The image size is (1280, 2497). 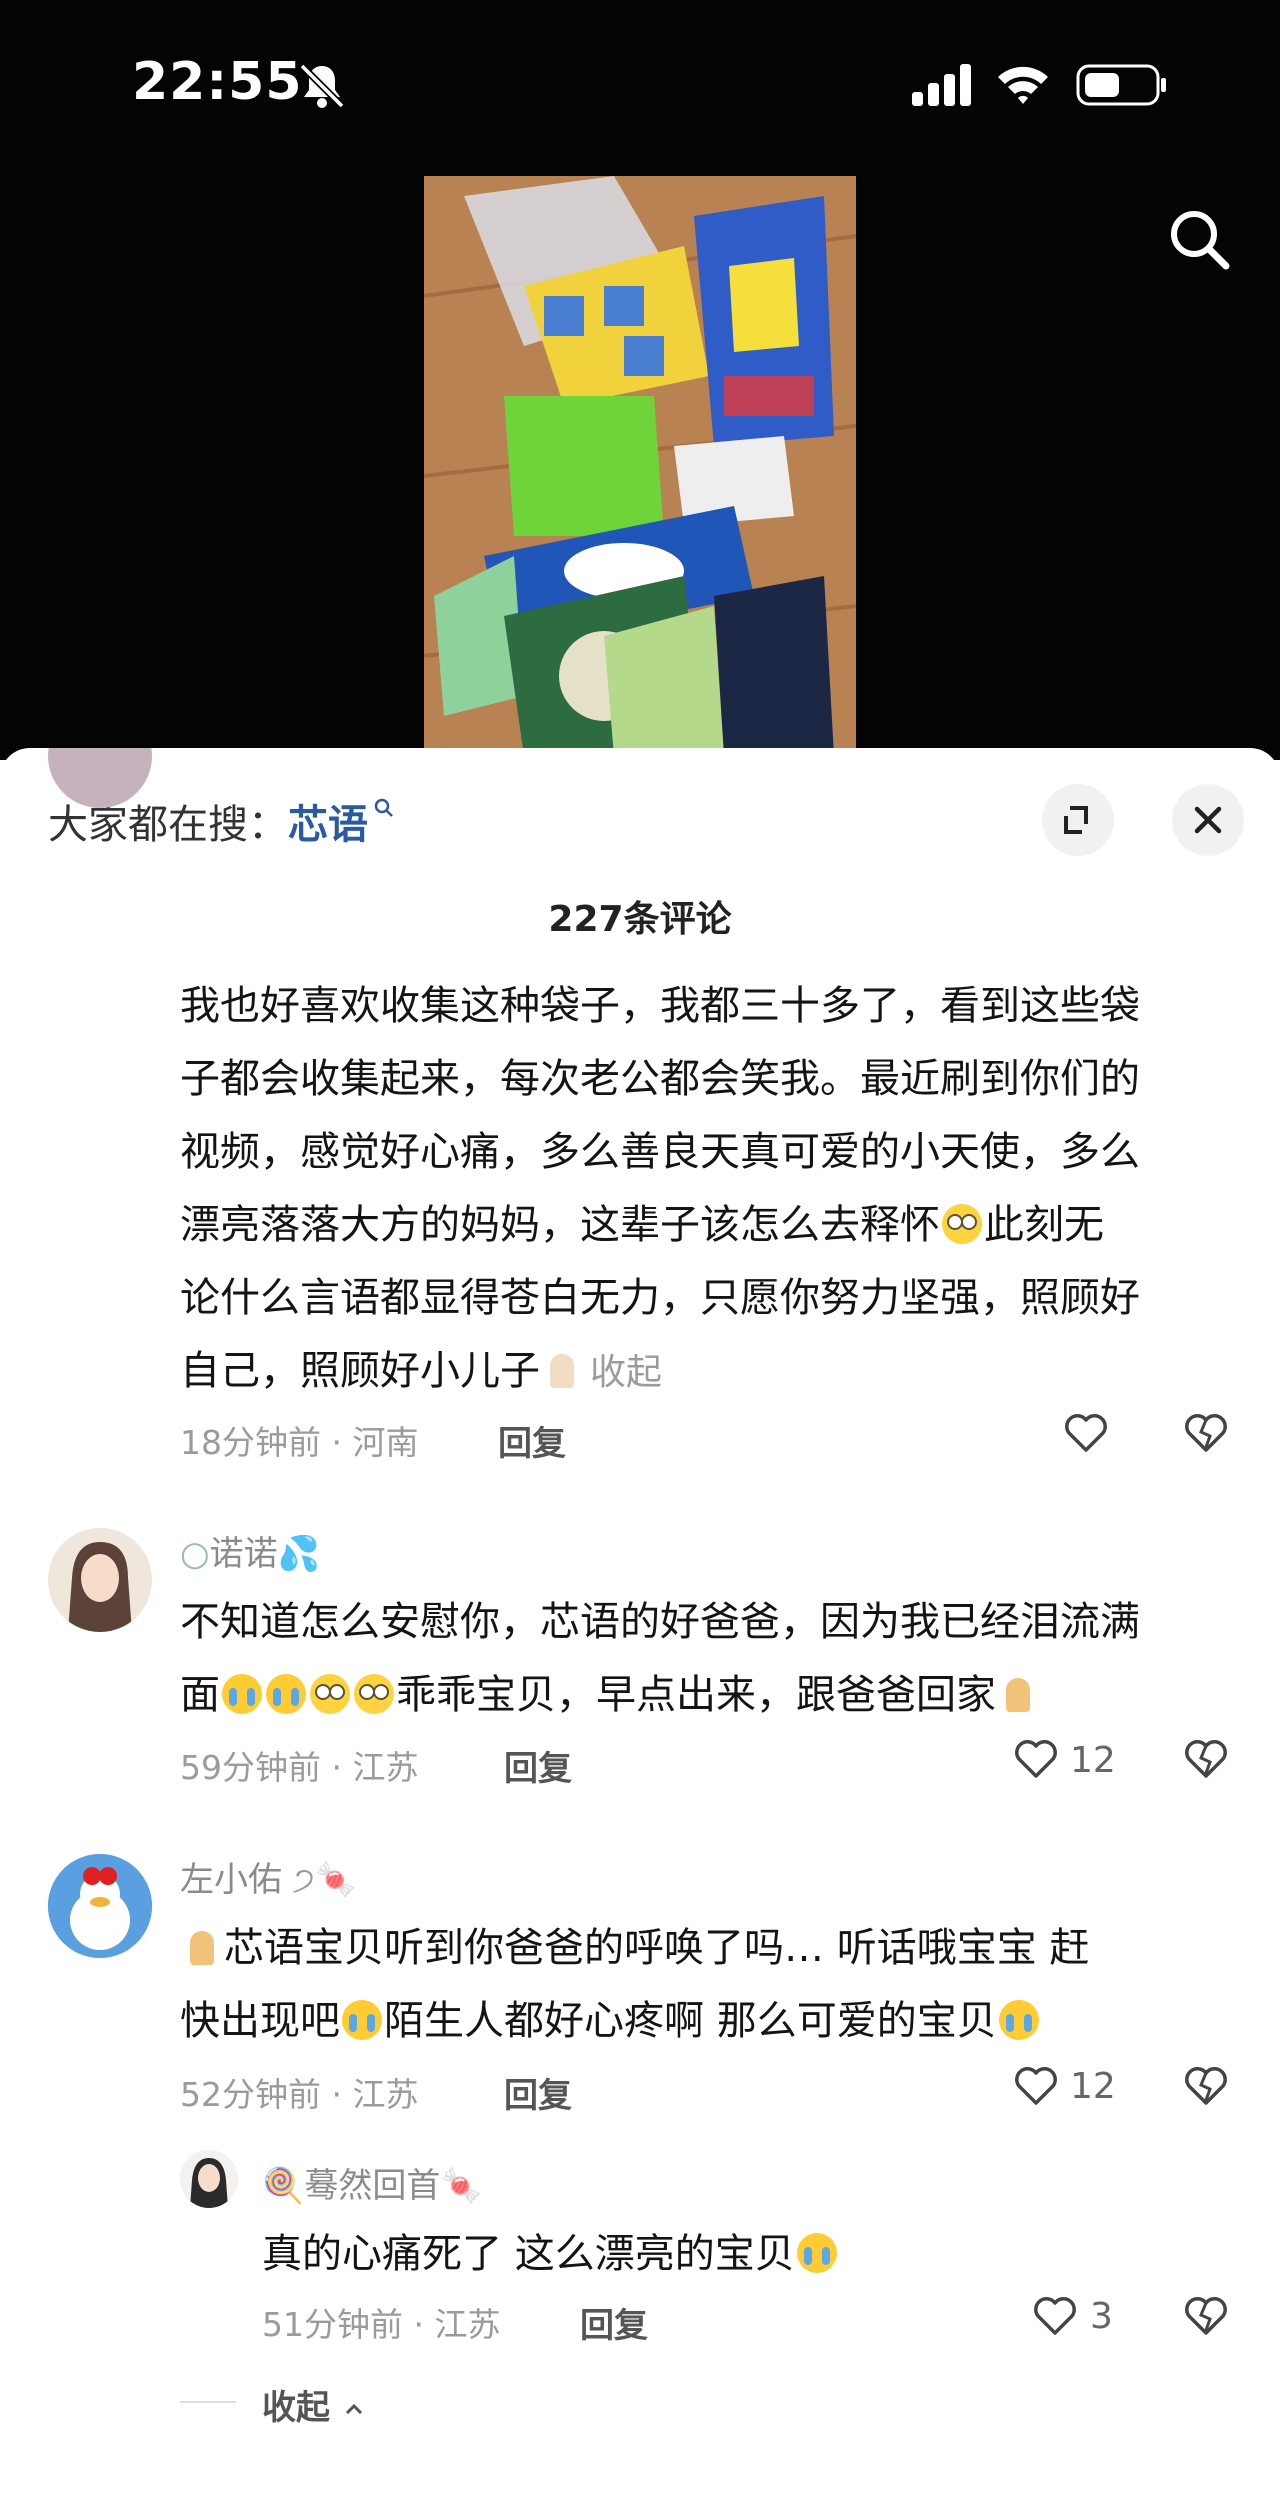 I want to click on collapse-text-link: 收起, so click(x=626, y=1372).